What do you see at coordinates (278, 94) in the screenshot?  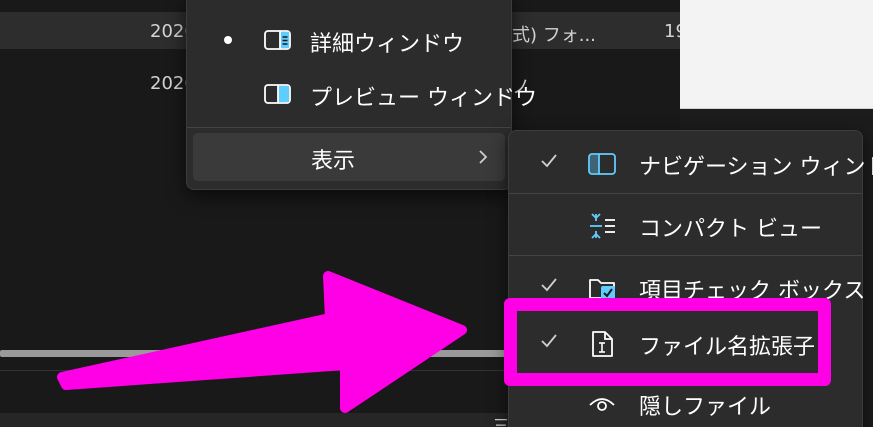 I see `preview-pane-icon` at bounding box center [278, 94].